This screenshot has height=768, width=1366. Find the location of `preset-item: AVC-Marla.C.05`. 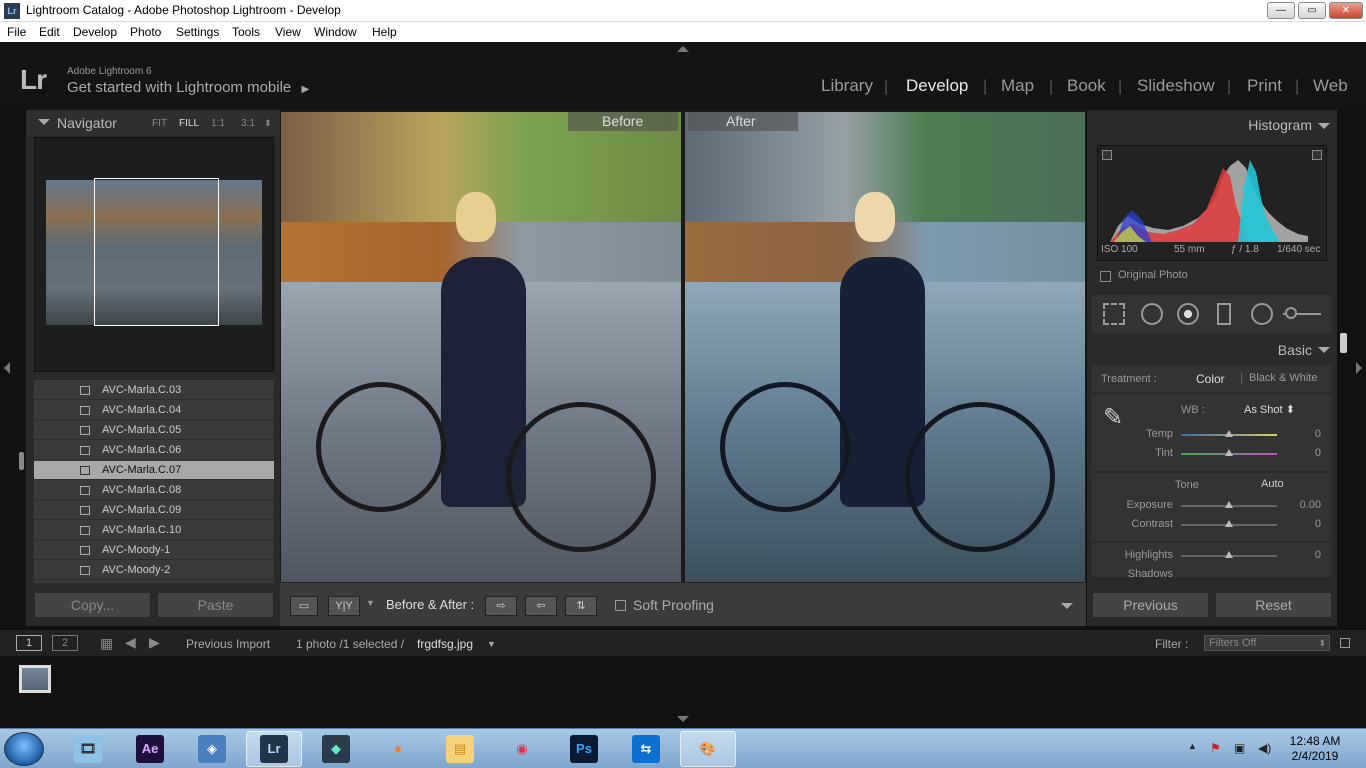

preset-item: AVC-Marla.C.05 is located at coordinates (154, 430).